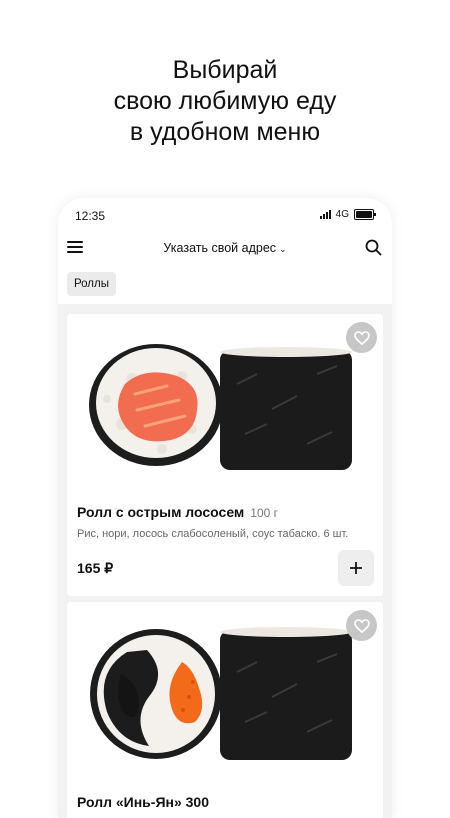  I want to click on nav-bar: Указать свой адрес ⌄, so click(225, 248).